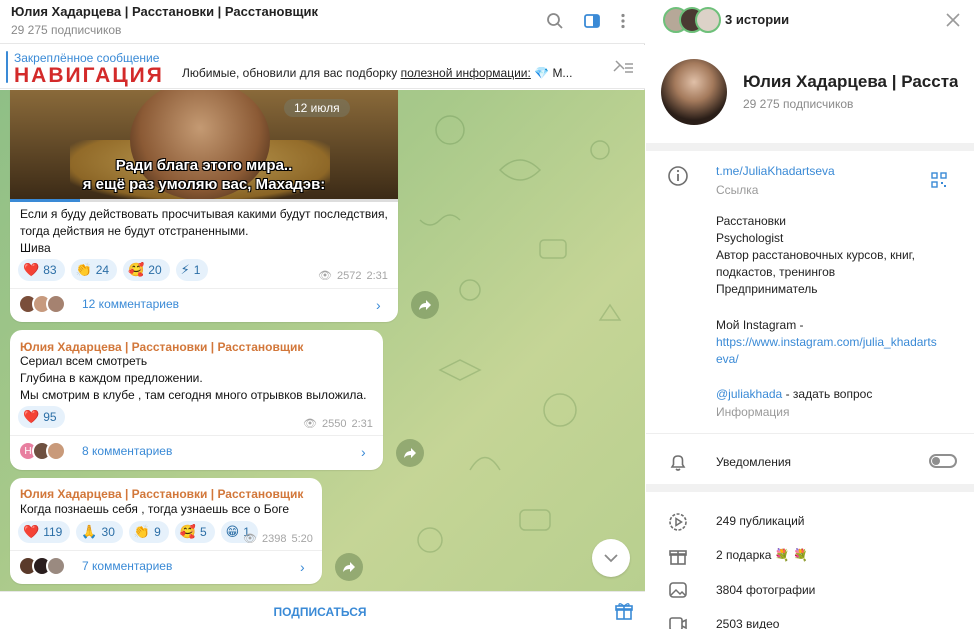 Image resolution: width=974 pixels, height=629 pixels. I want to click on views-count: 2550, so click(334, 423).